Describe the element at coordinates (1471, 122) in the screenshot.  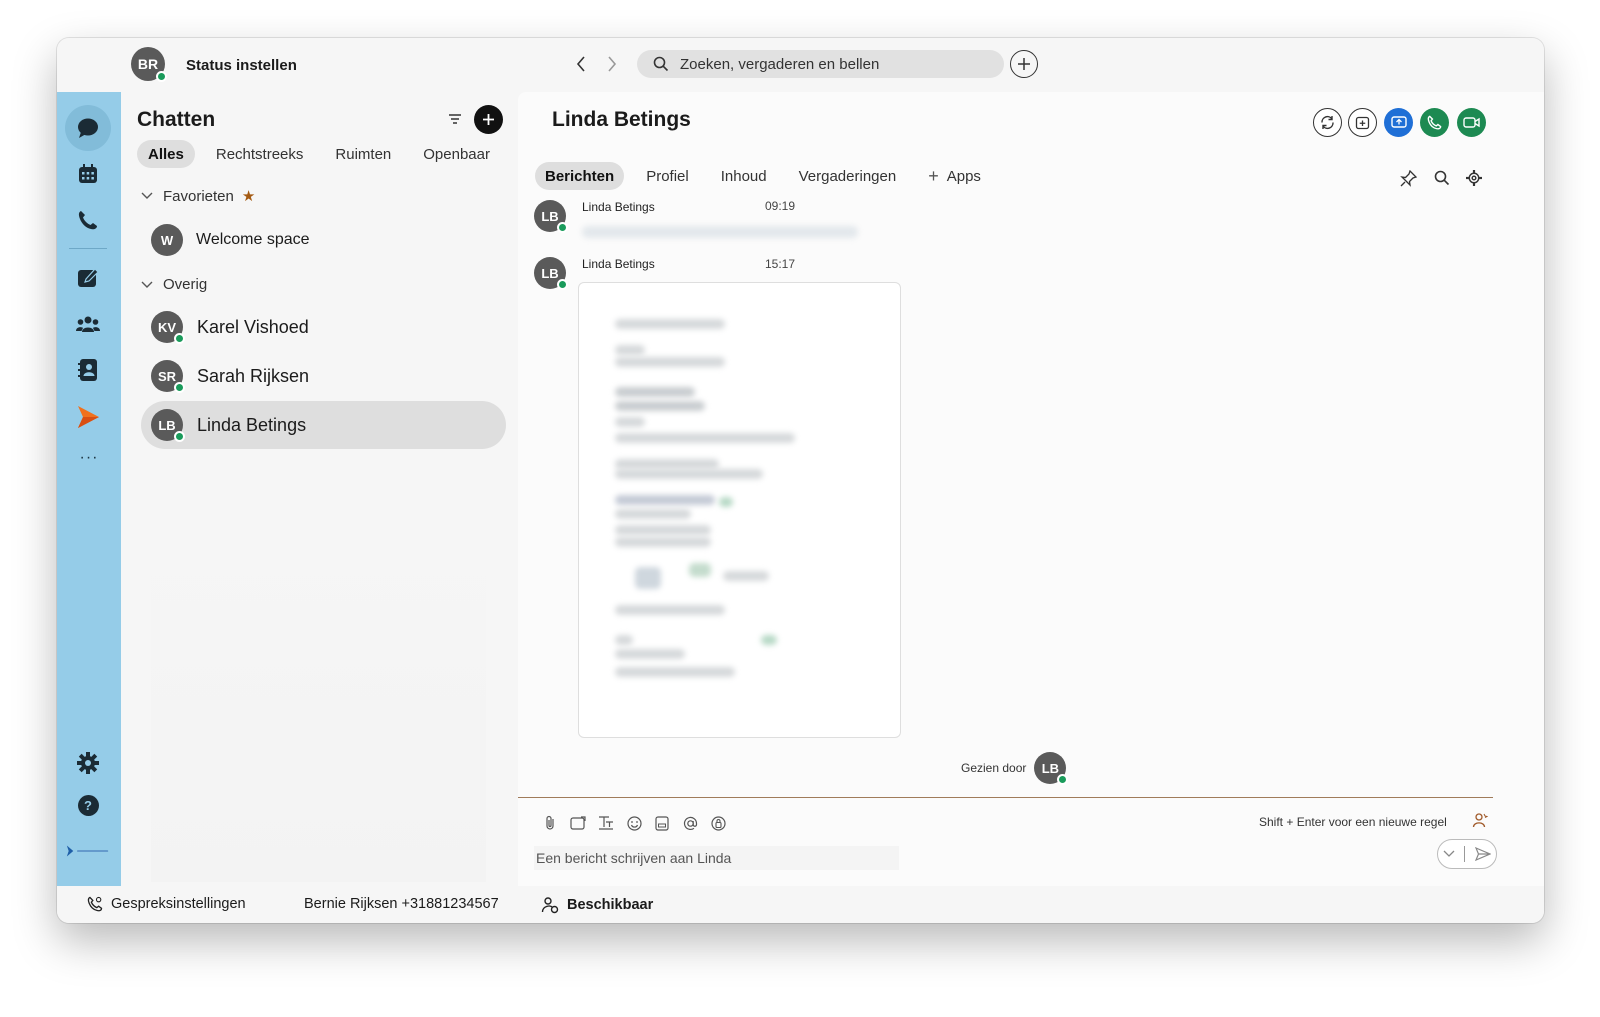
I see `video-call-button` at that location.